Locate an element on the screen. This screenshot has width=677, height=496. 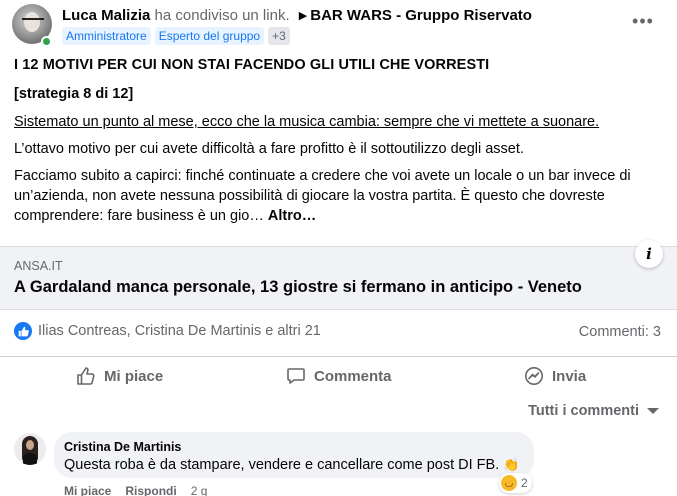
comment-count: Commenti: 3 is located at coordinates (620, 332).